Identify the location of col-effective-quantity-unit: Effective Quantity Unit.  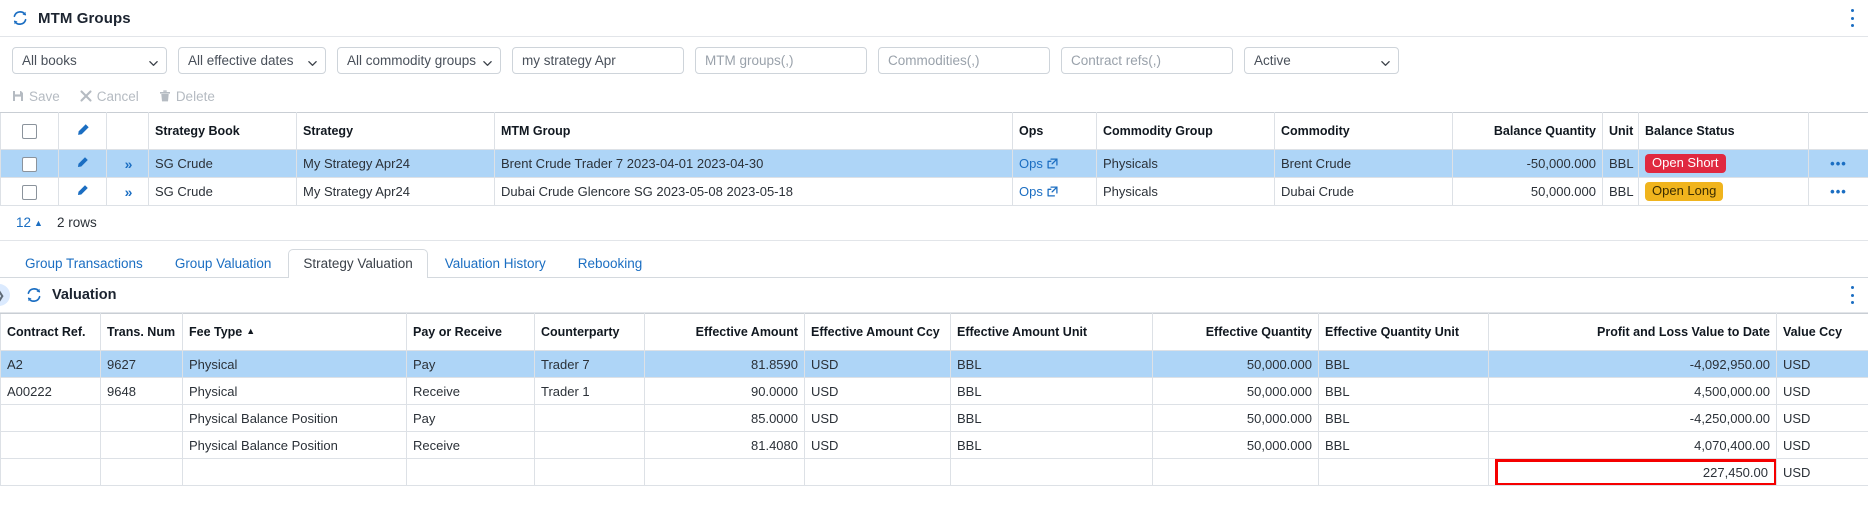
(1403, 332).